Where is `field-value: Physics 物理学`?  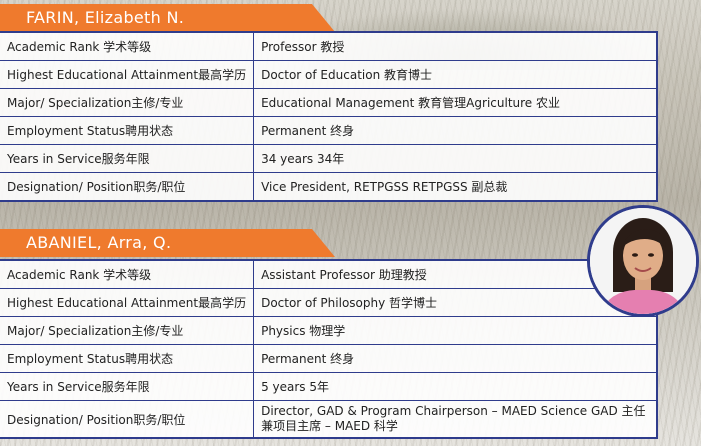 field-value: Physics 物理学 is located at coordinates (456, 330).